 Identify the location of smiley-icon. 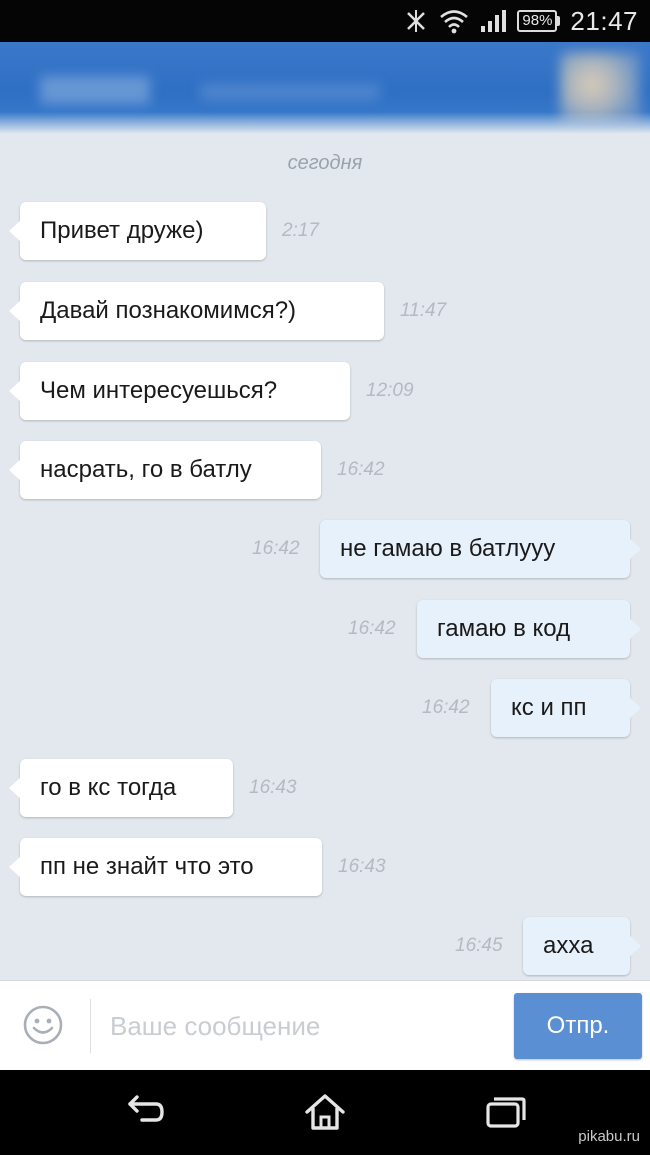
(43, 1025).